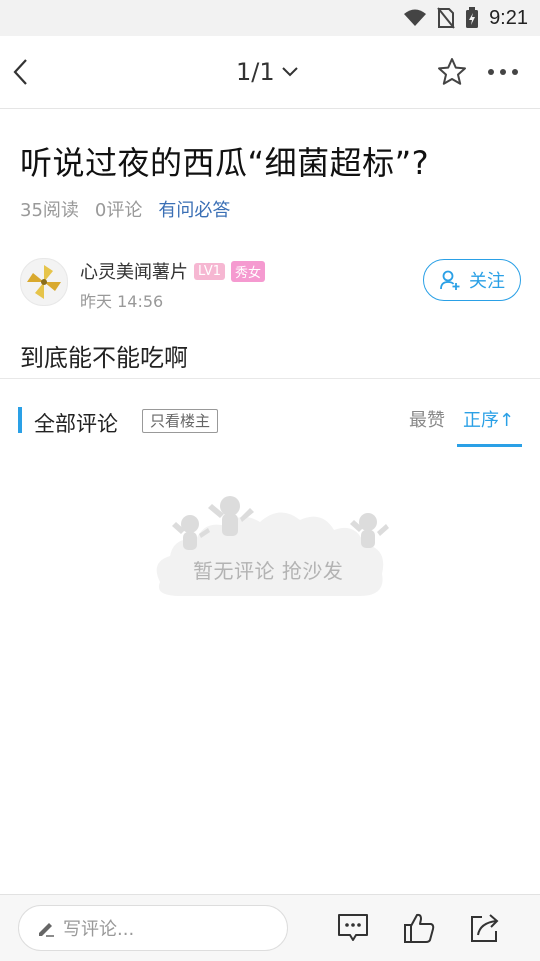 The width and height of the screenshot is (540, 961). I want to click on read-count: 35阅读, so click(49, 210).